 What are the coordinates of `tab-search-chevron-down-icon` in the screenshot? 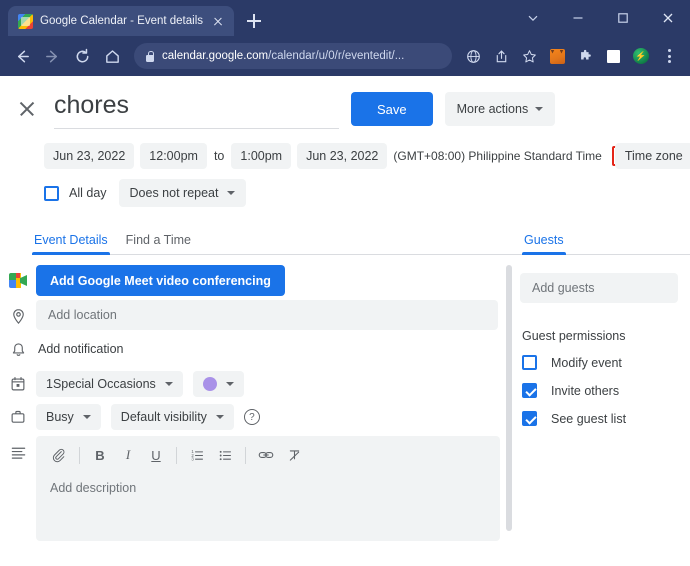 It's located at (532, 18).